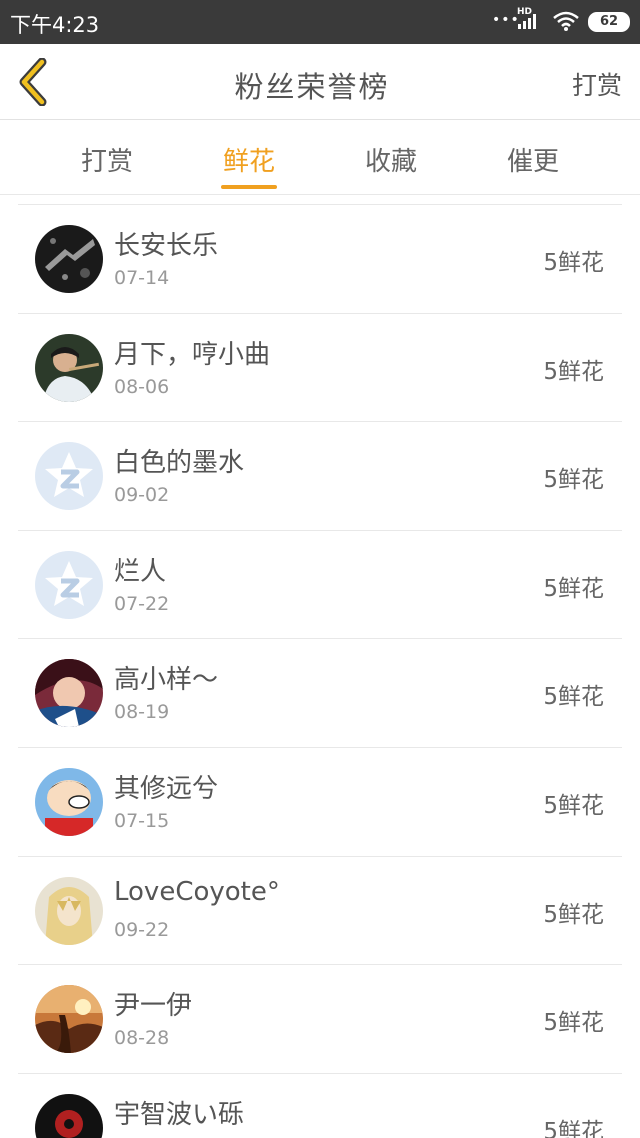 Image resolution: width=640 pixels, height=1138 pixels. I want to click on active-tab-indicator, so click(249, 187).